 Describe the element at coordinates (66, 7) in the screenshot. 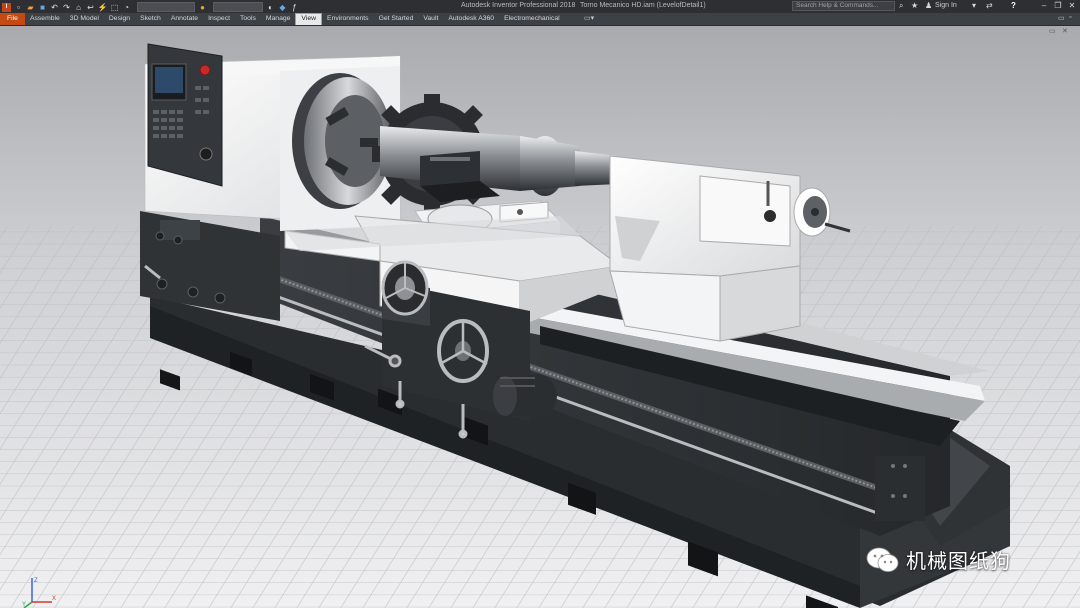

I see `redo-icon: ↷` at that location.